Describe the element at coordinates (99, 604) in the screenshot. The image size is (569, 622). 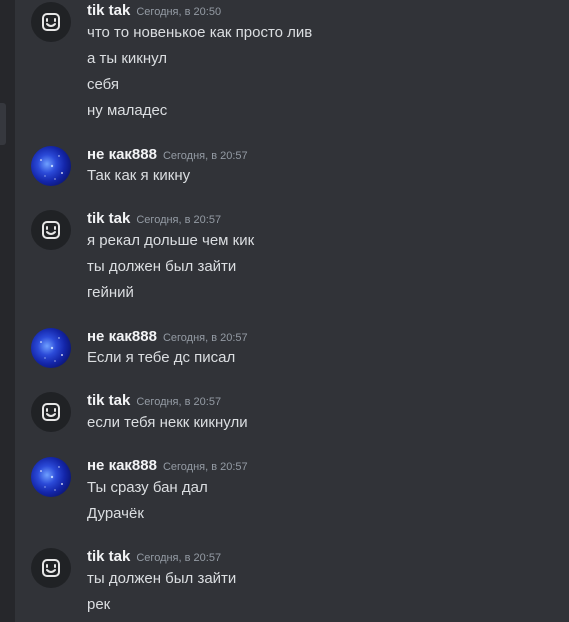
I see `message-text: рек` at that location.